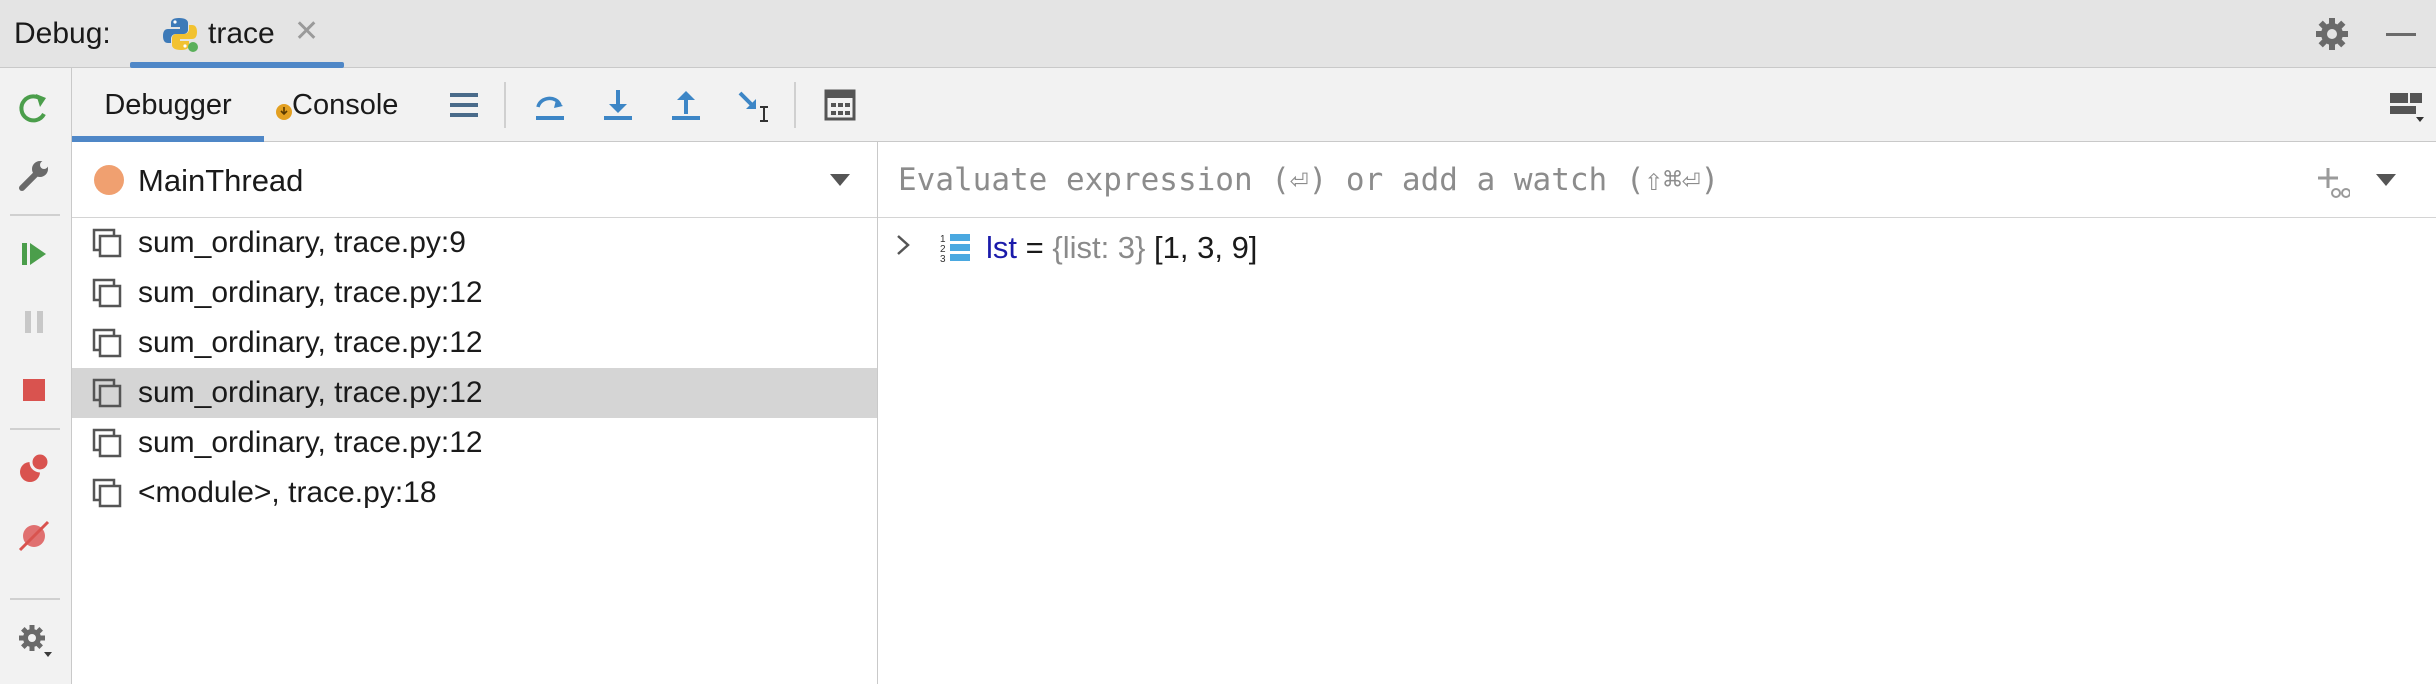 Image resolution: width=2436 pixels, height=684 pixels. What do you see at coordinates (1001, 247) in the screenshot?
I see `variable-name: lst` at bounding box center [1001, 247].